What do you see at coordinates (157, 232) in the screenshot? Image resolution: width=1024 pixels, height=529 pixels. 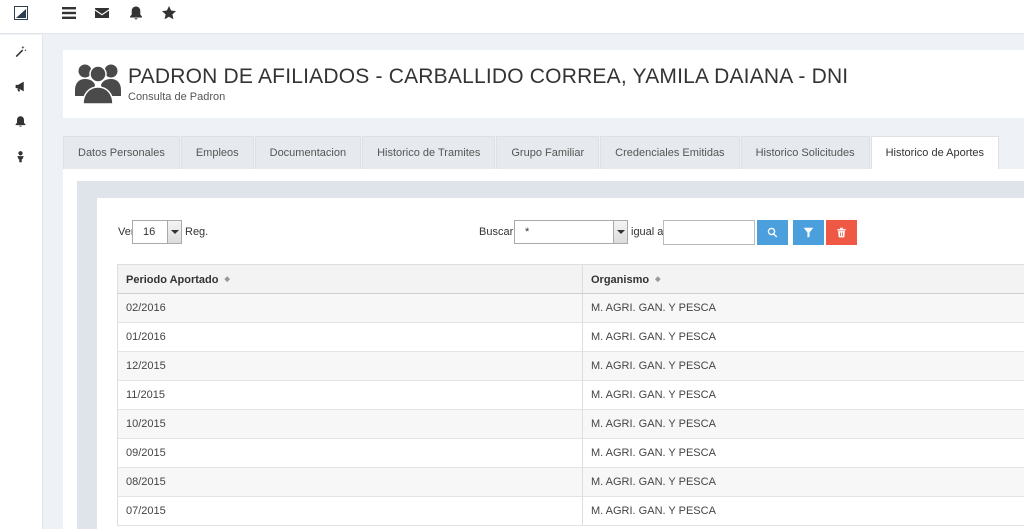 I see `page-size-select: 16` at bounding box center [157, 232].